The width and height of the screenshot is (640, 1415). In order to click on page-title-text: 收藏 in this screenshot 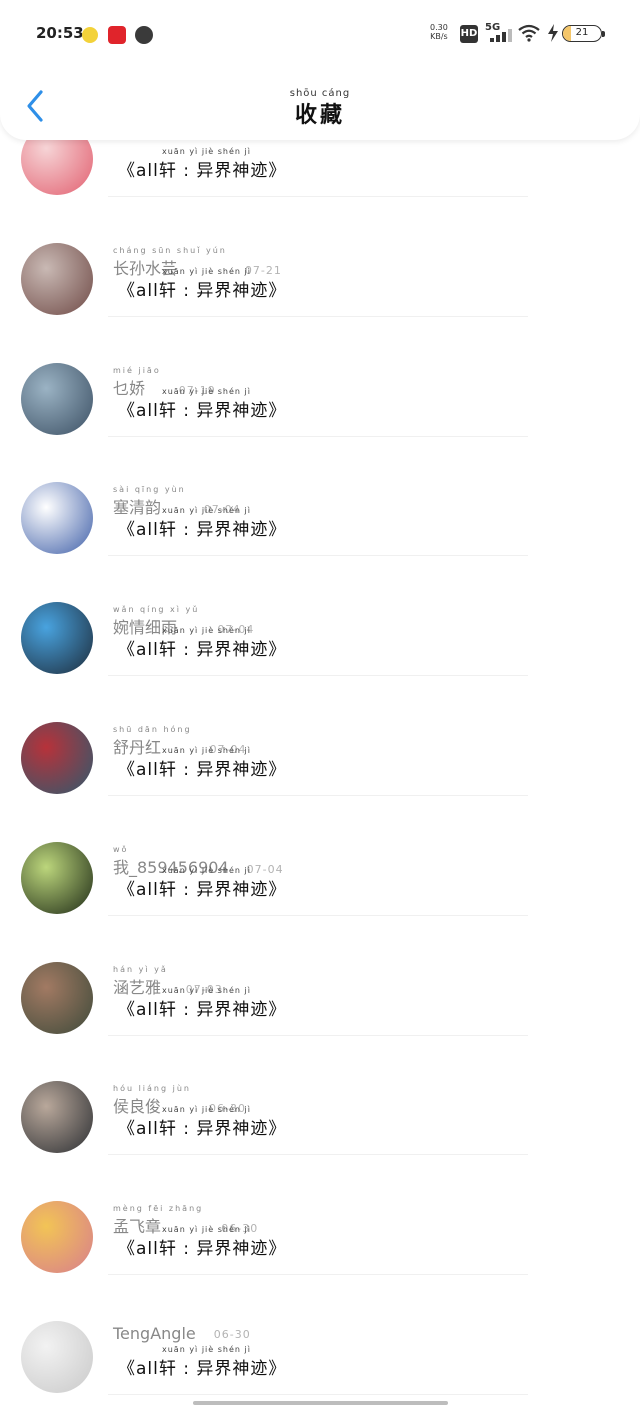, I will do `click(319, 115)`.